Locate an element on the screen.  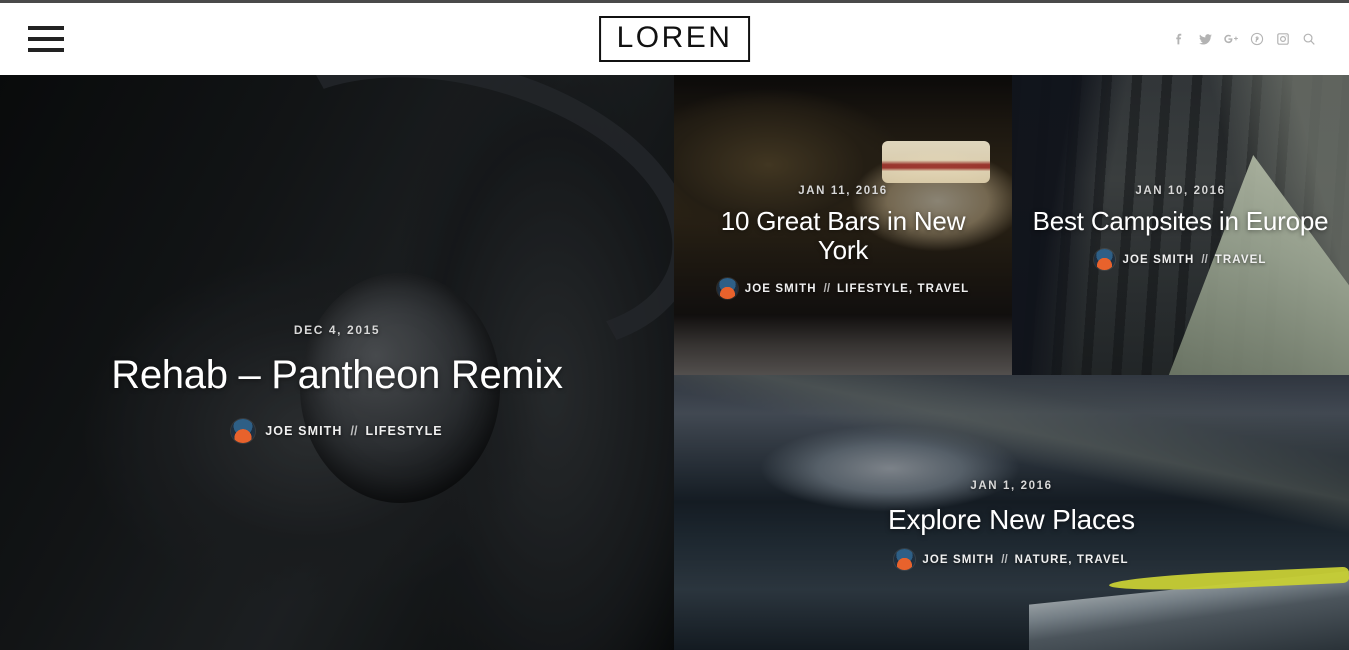
site-logo: LOREN is located at coordinates (674, 39).